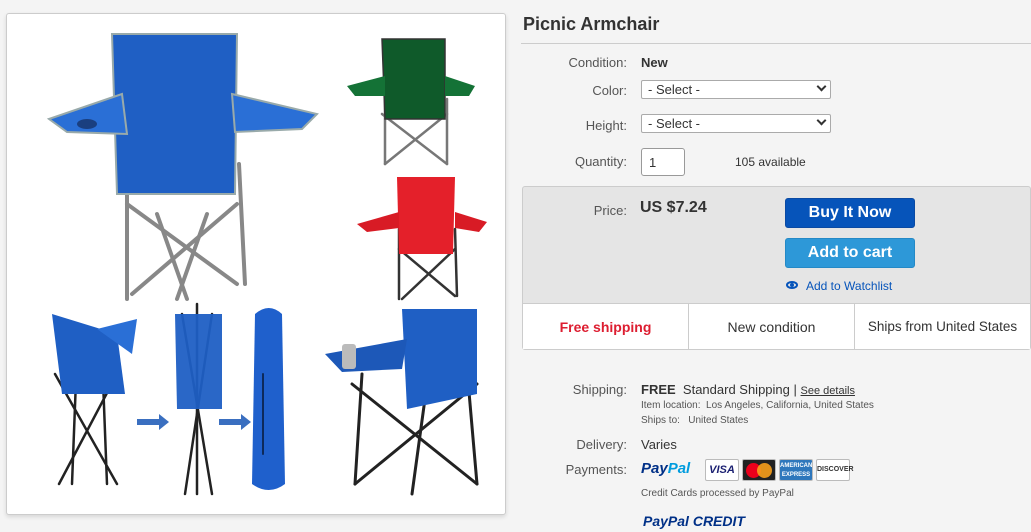  I want to click on add-to-cart-button: Add to cart, so click(850, 253).